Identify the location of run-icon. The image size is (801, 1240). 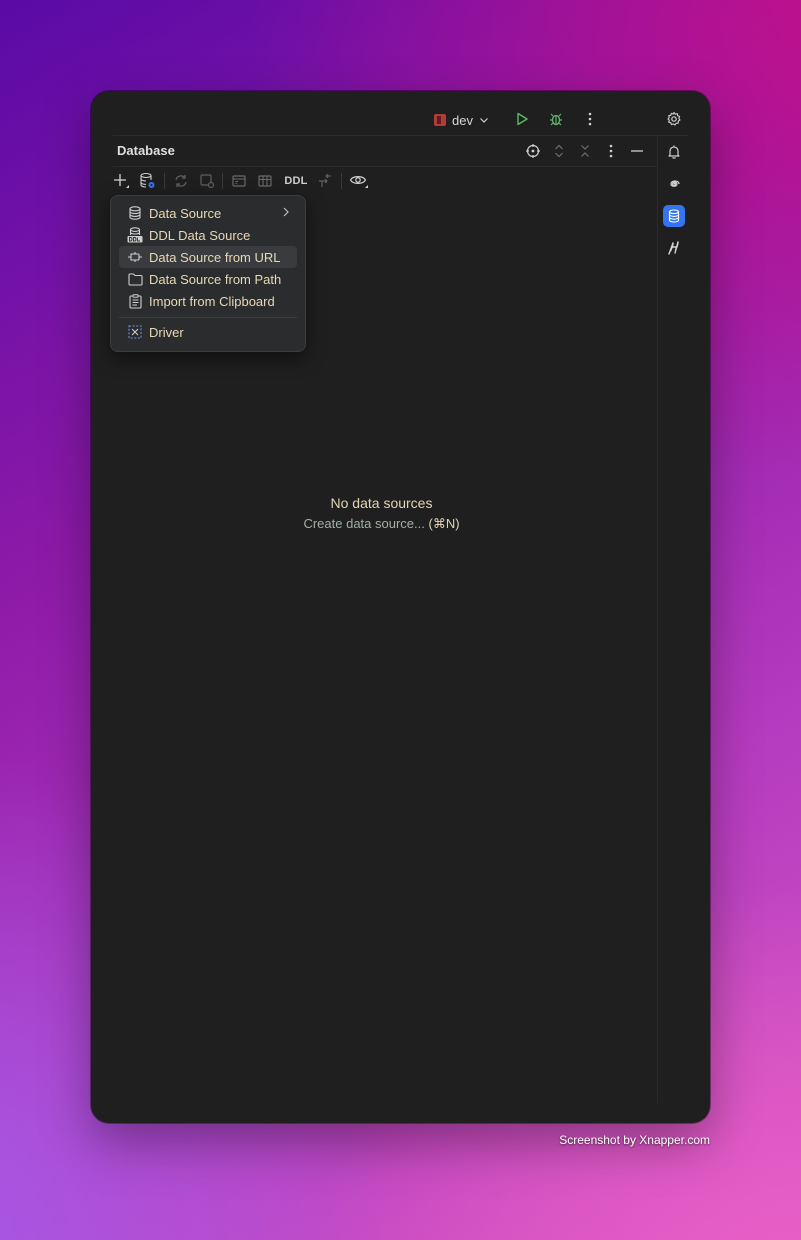
(522, 119).